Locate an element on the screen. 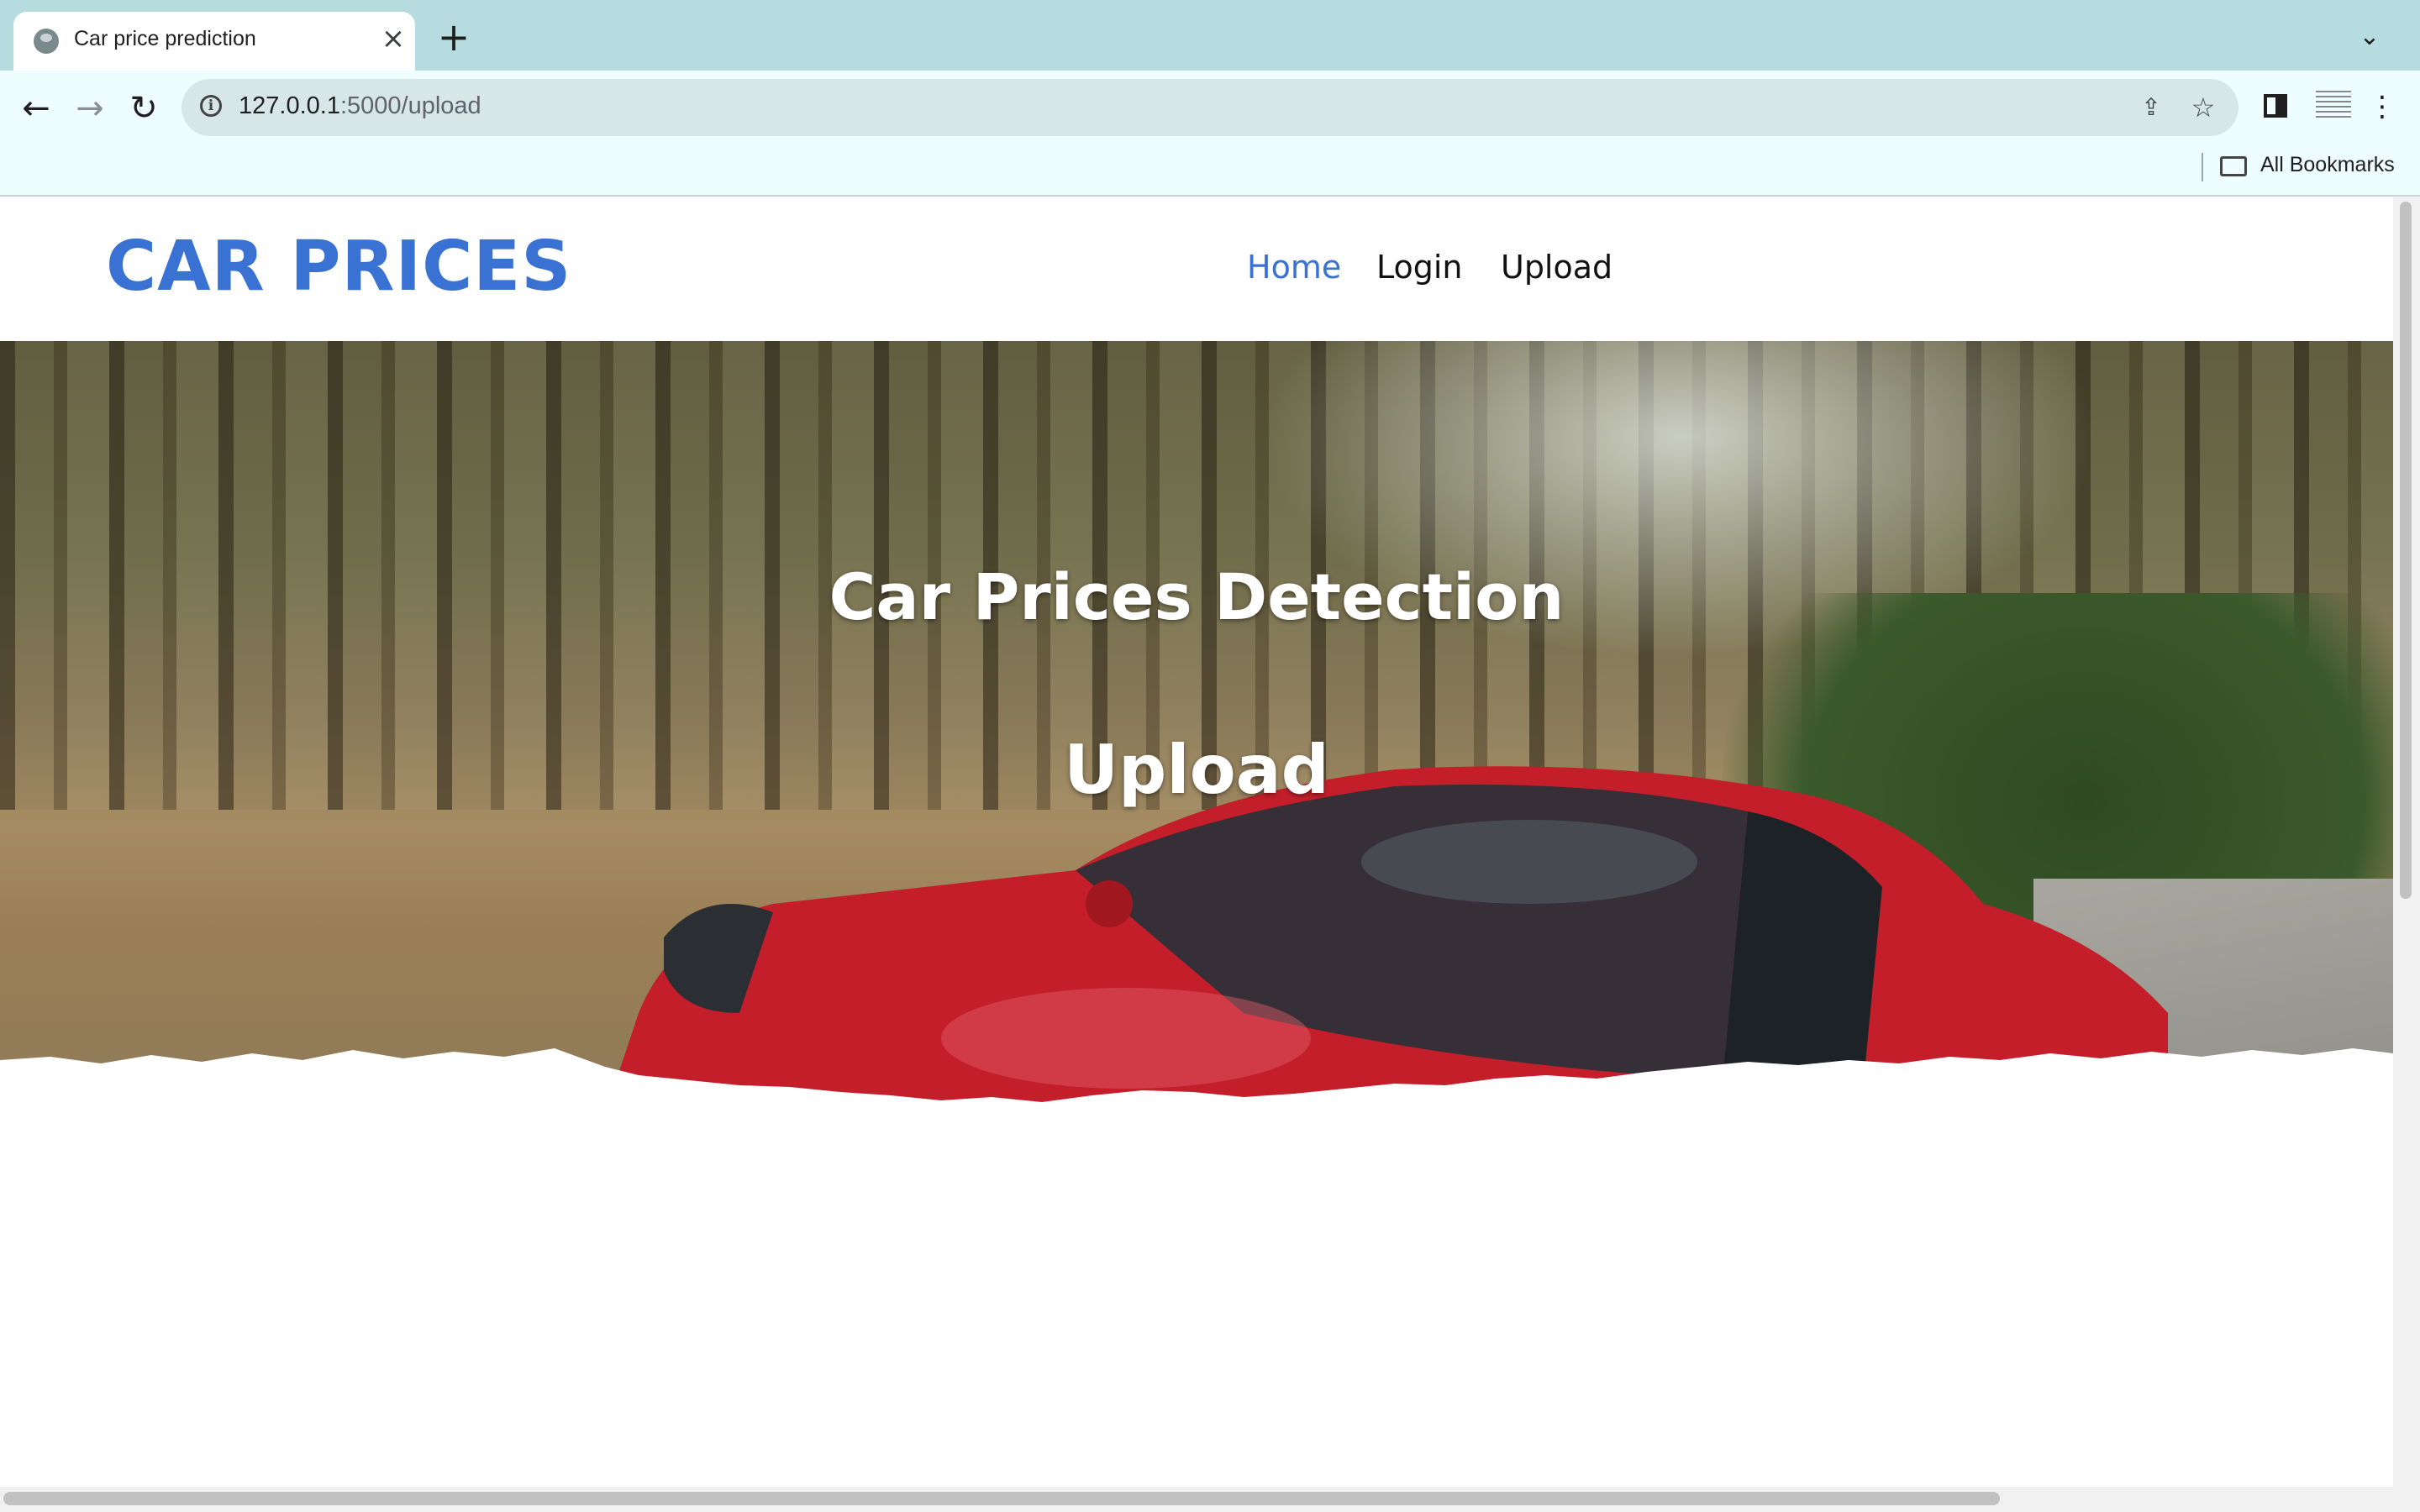  nav-login-link: Login is located at coordinates (1419, 267).